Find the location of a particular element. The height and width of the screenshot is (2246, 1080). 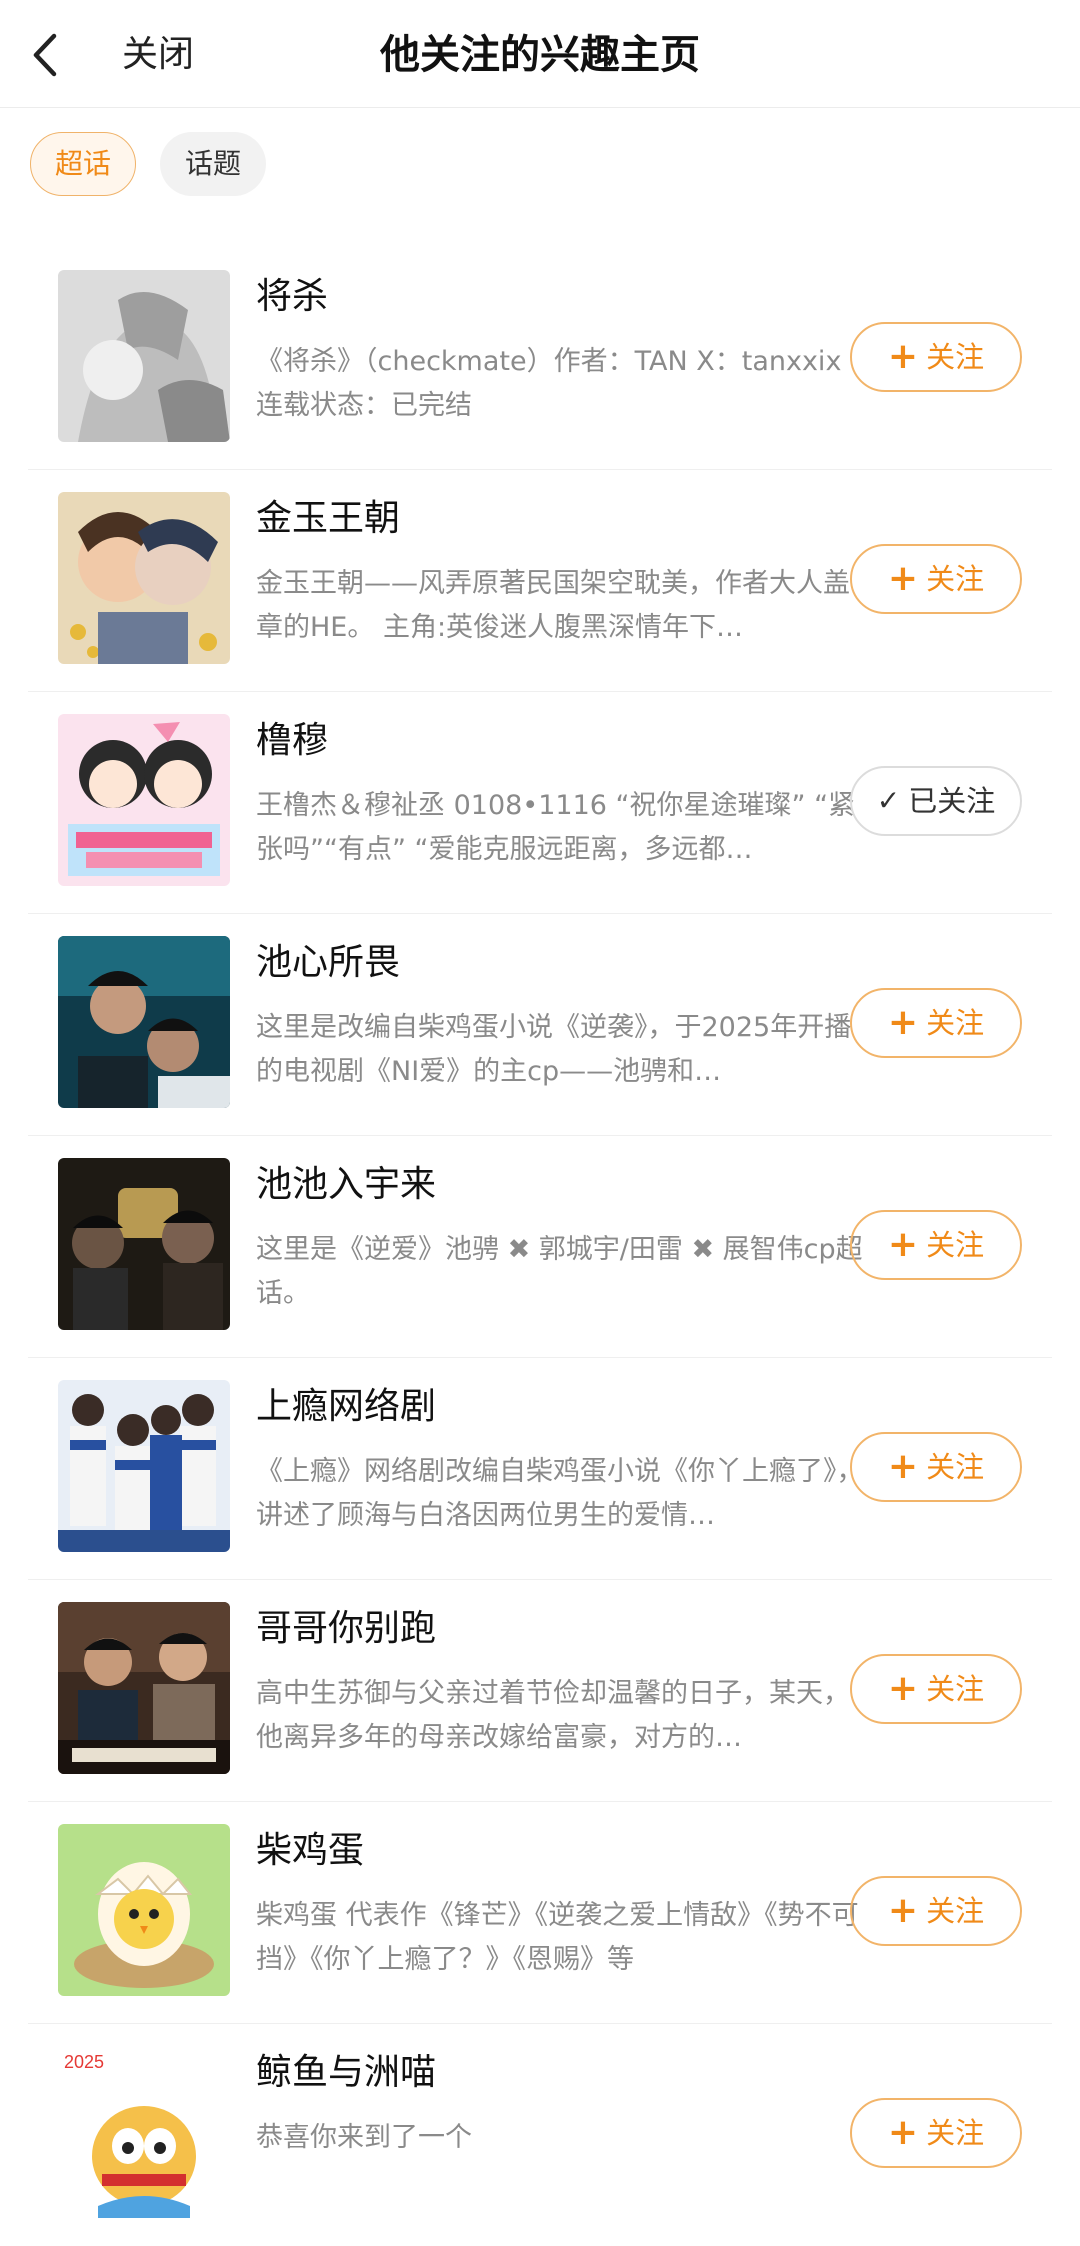

item-name: 池心所畏 is located at coordinates (328, 962).